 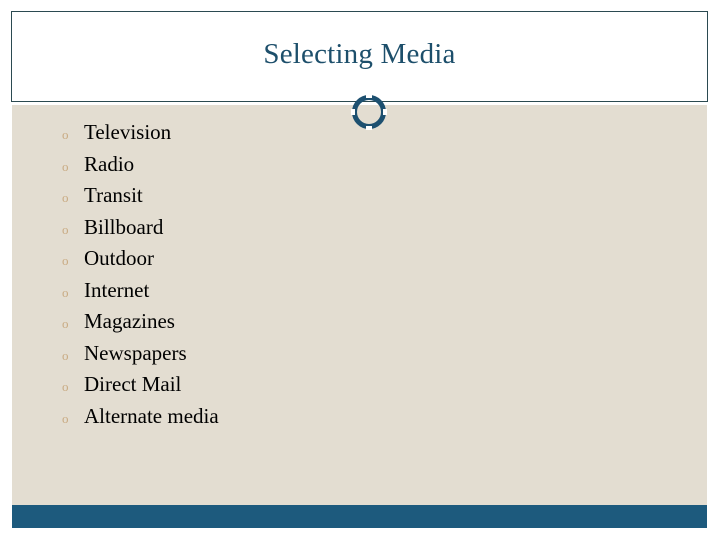 I want to click on list-item-label: Radio, so click(x=109, y=163).